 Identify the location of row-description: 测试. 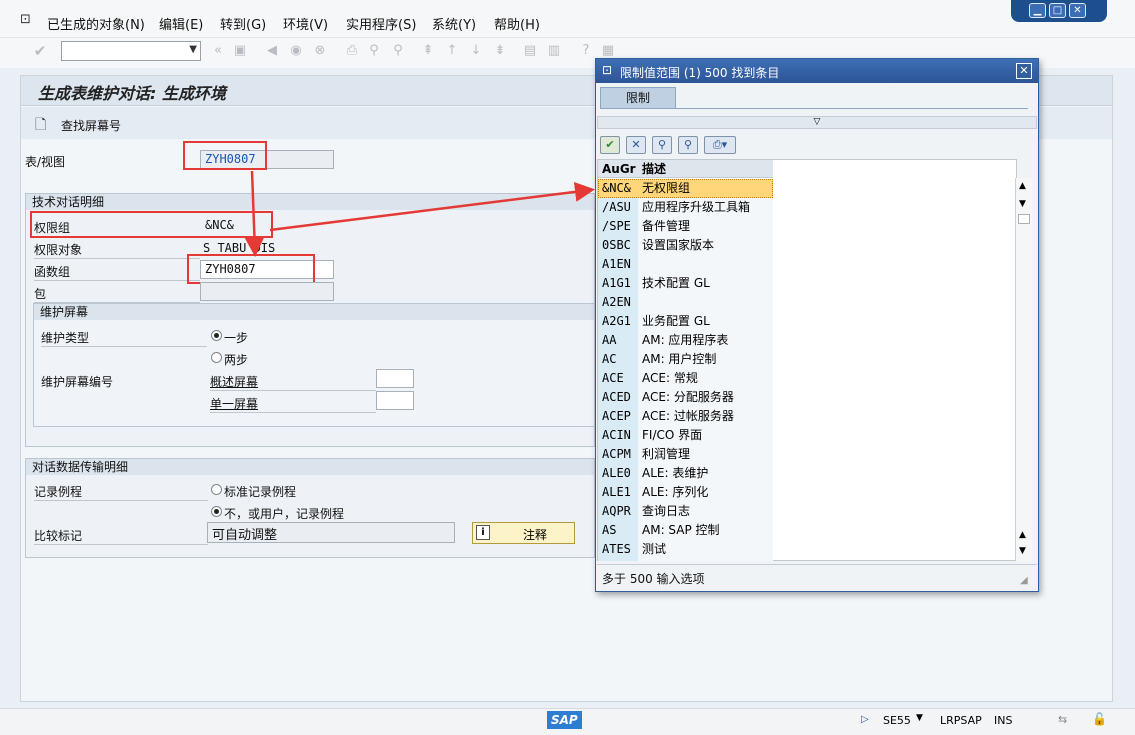
(654, 549).